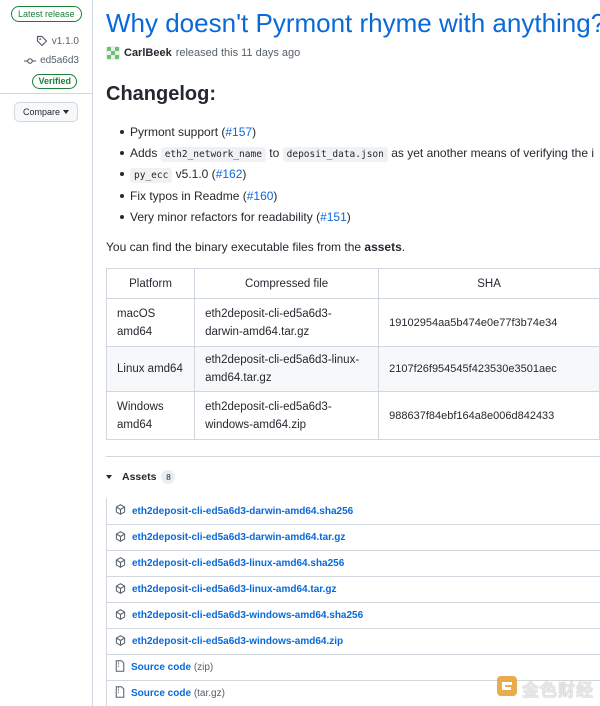 The width and height of the screenshot is (600, 706). What do you see at coordinates (109, 477) in the screenshot?
I see `triangle-down-icon` at bounding box center [109, 477].